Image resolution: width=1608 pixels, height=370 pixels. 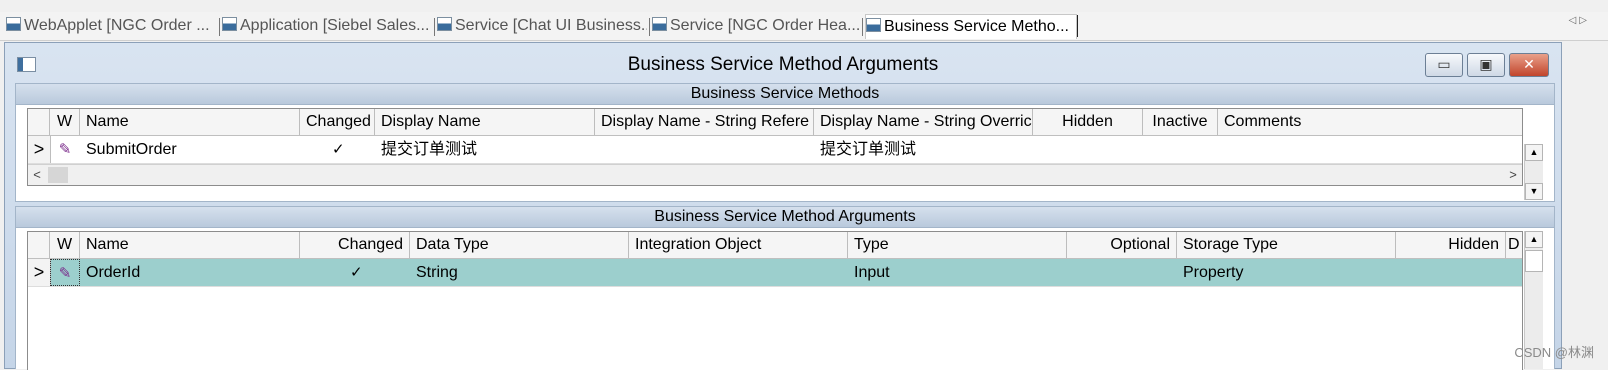 What do you see at coordinates (1286, 272) in the screenshot?
I see `storage-type-cell: Property` at bounding box center [1286, 272].